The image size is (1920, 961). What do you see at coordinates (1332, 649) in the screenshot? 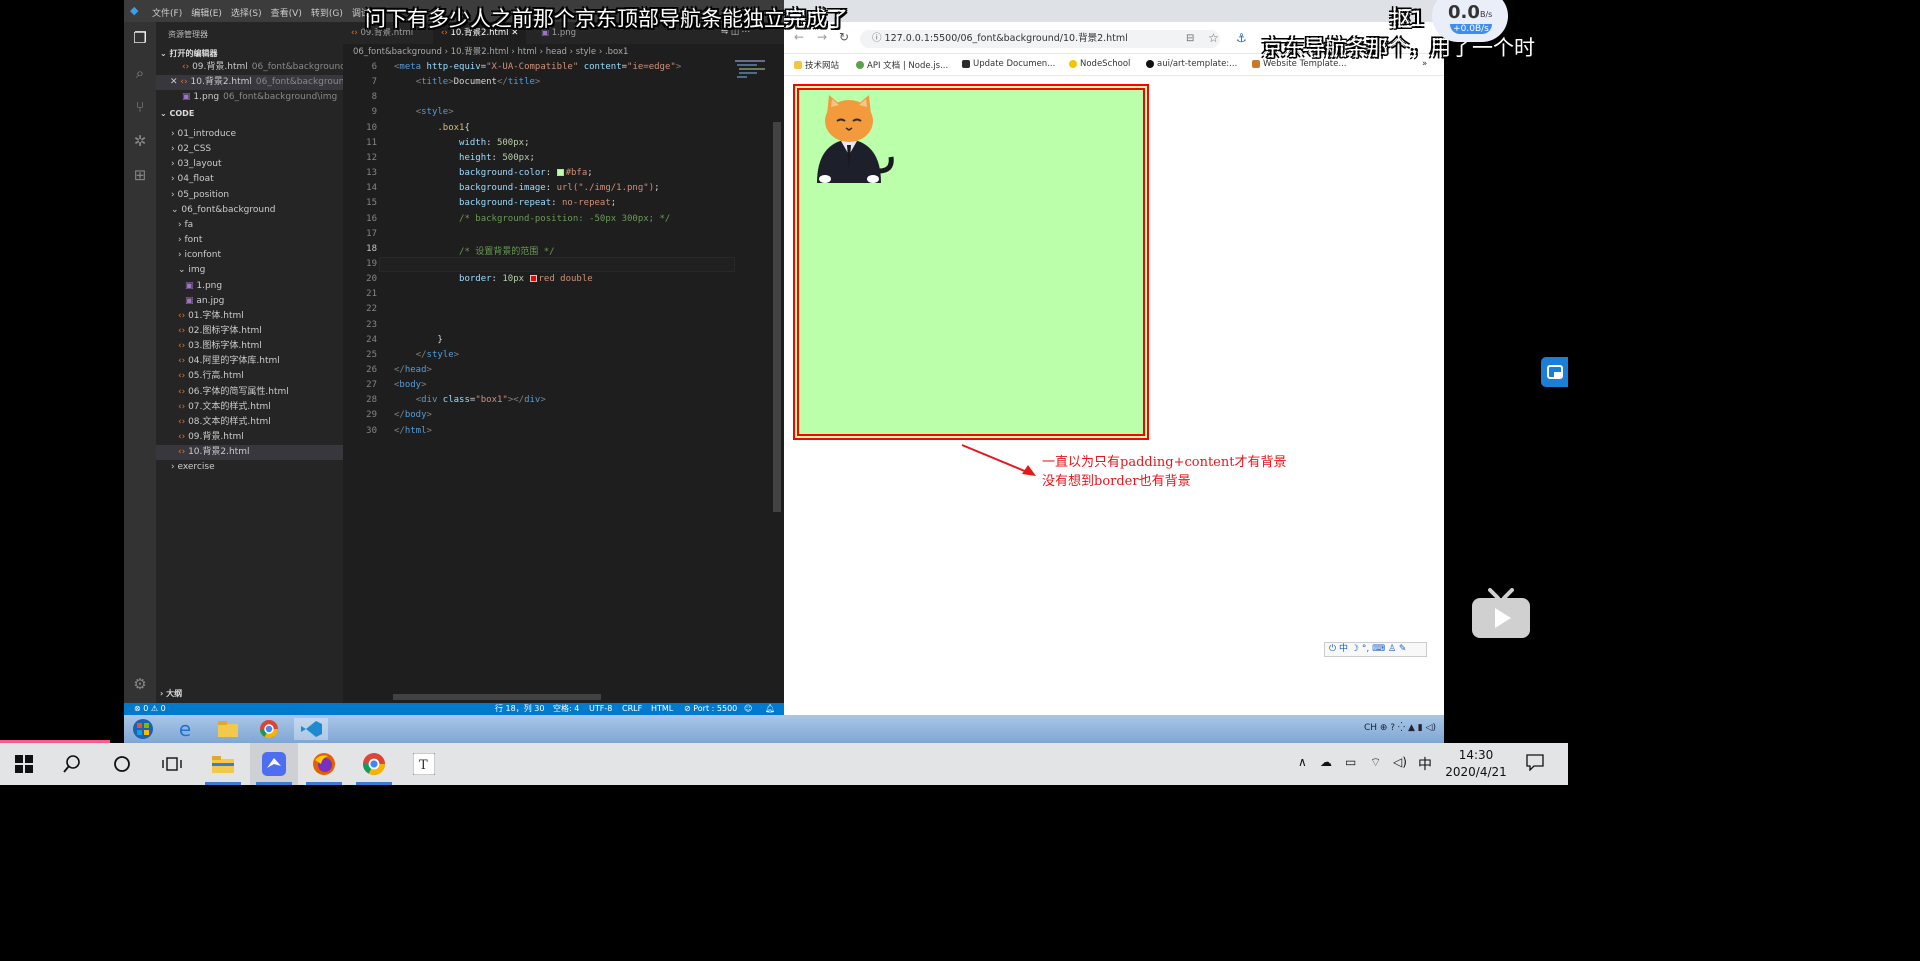
I see `ime-power-icon: ⏻` at bounding box center [1332, 649].